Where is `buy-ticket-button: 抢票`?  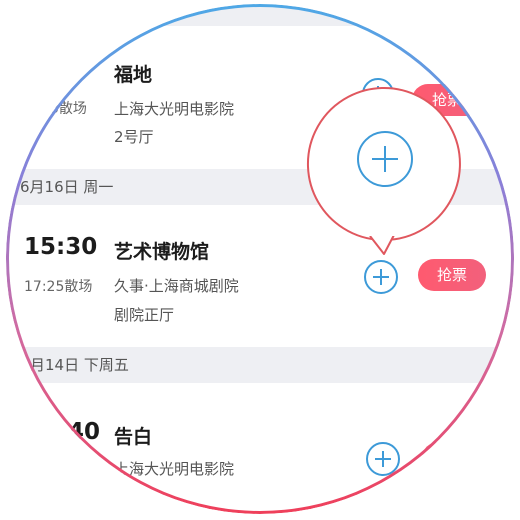 buy-ticket-button: 抢票 is located at coordinates (452, 275).